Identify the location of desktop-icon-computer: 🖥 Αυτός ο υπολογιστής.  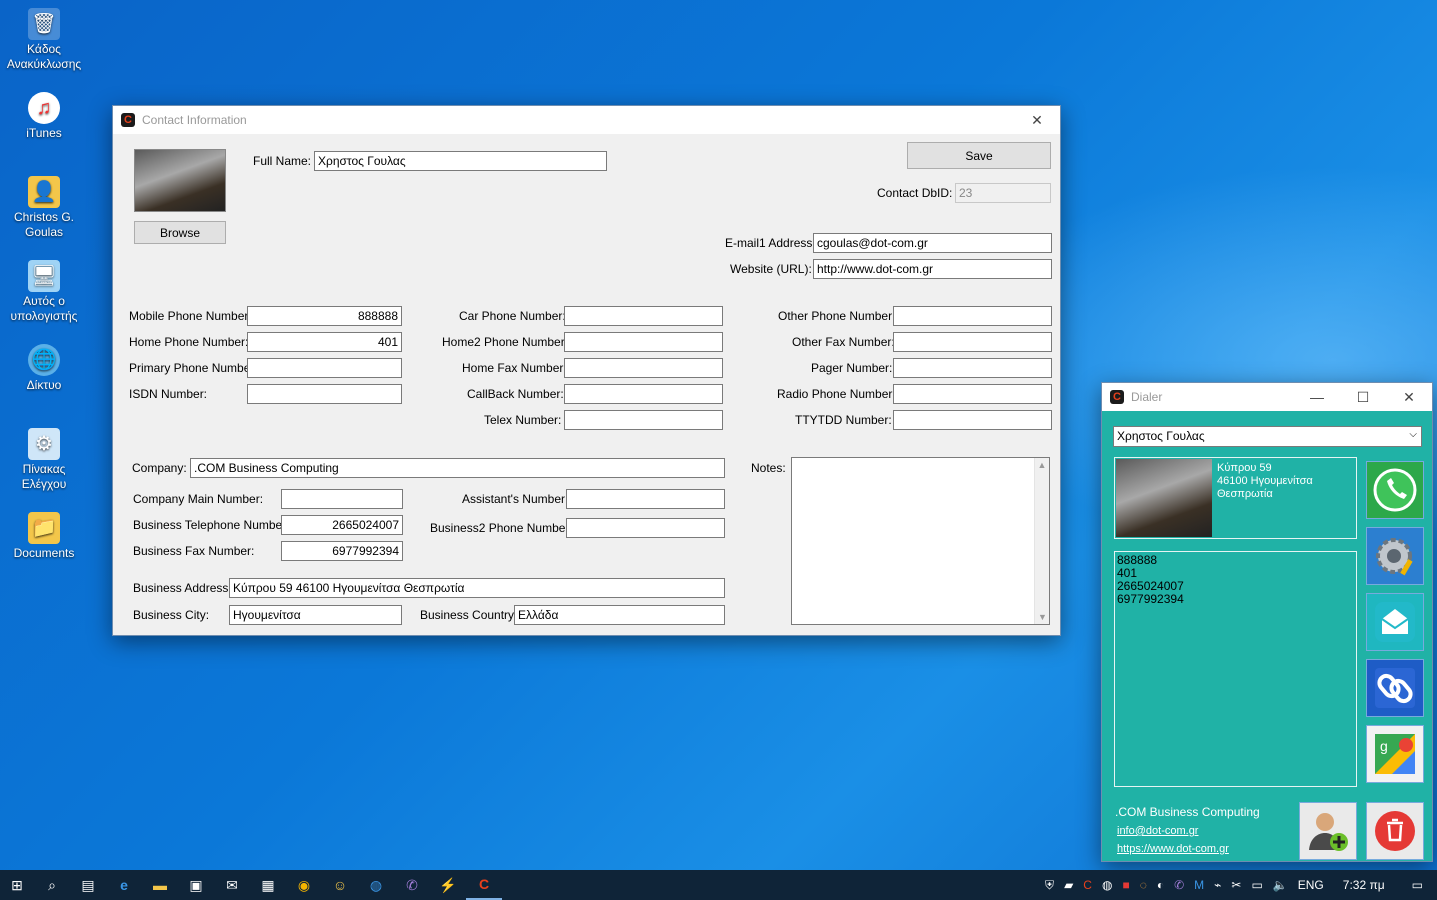
(44, 292).